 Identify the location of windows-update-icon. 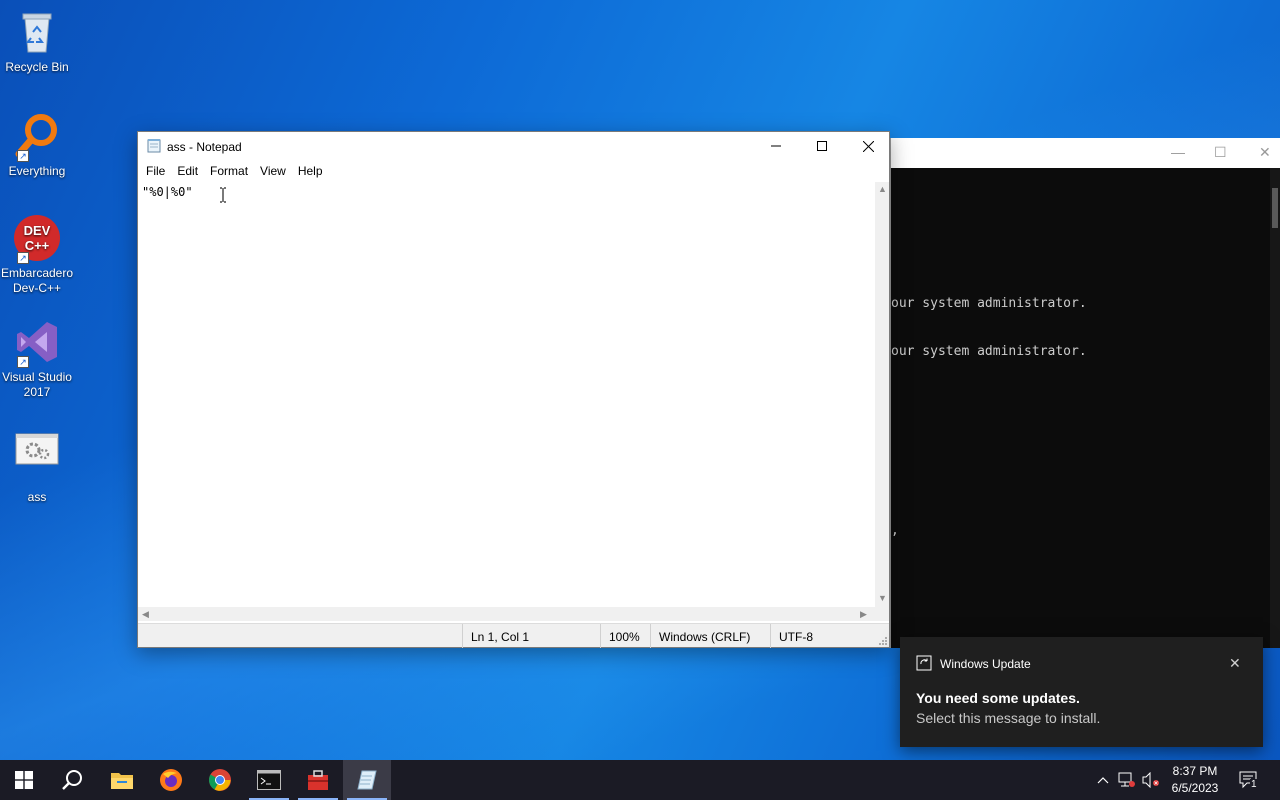
(924, 663).